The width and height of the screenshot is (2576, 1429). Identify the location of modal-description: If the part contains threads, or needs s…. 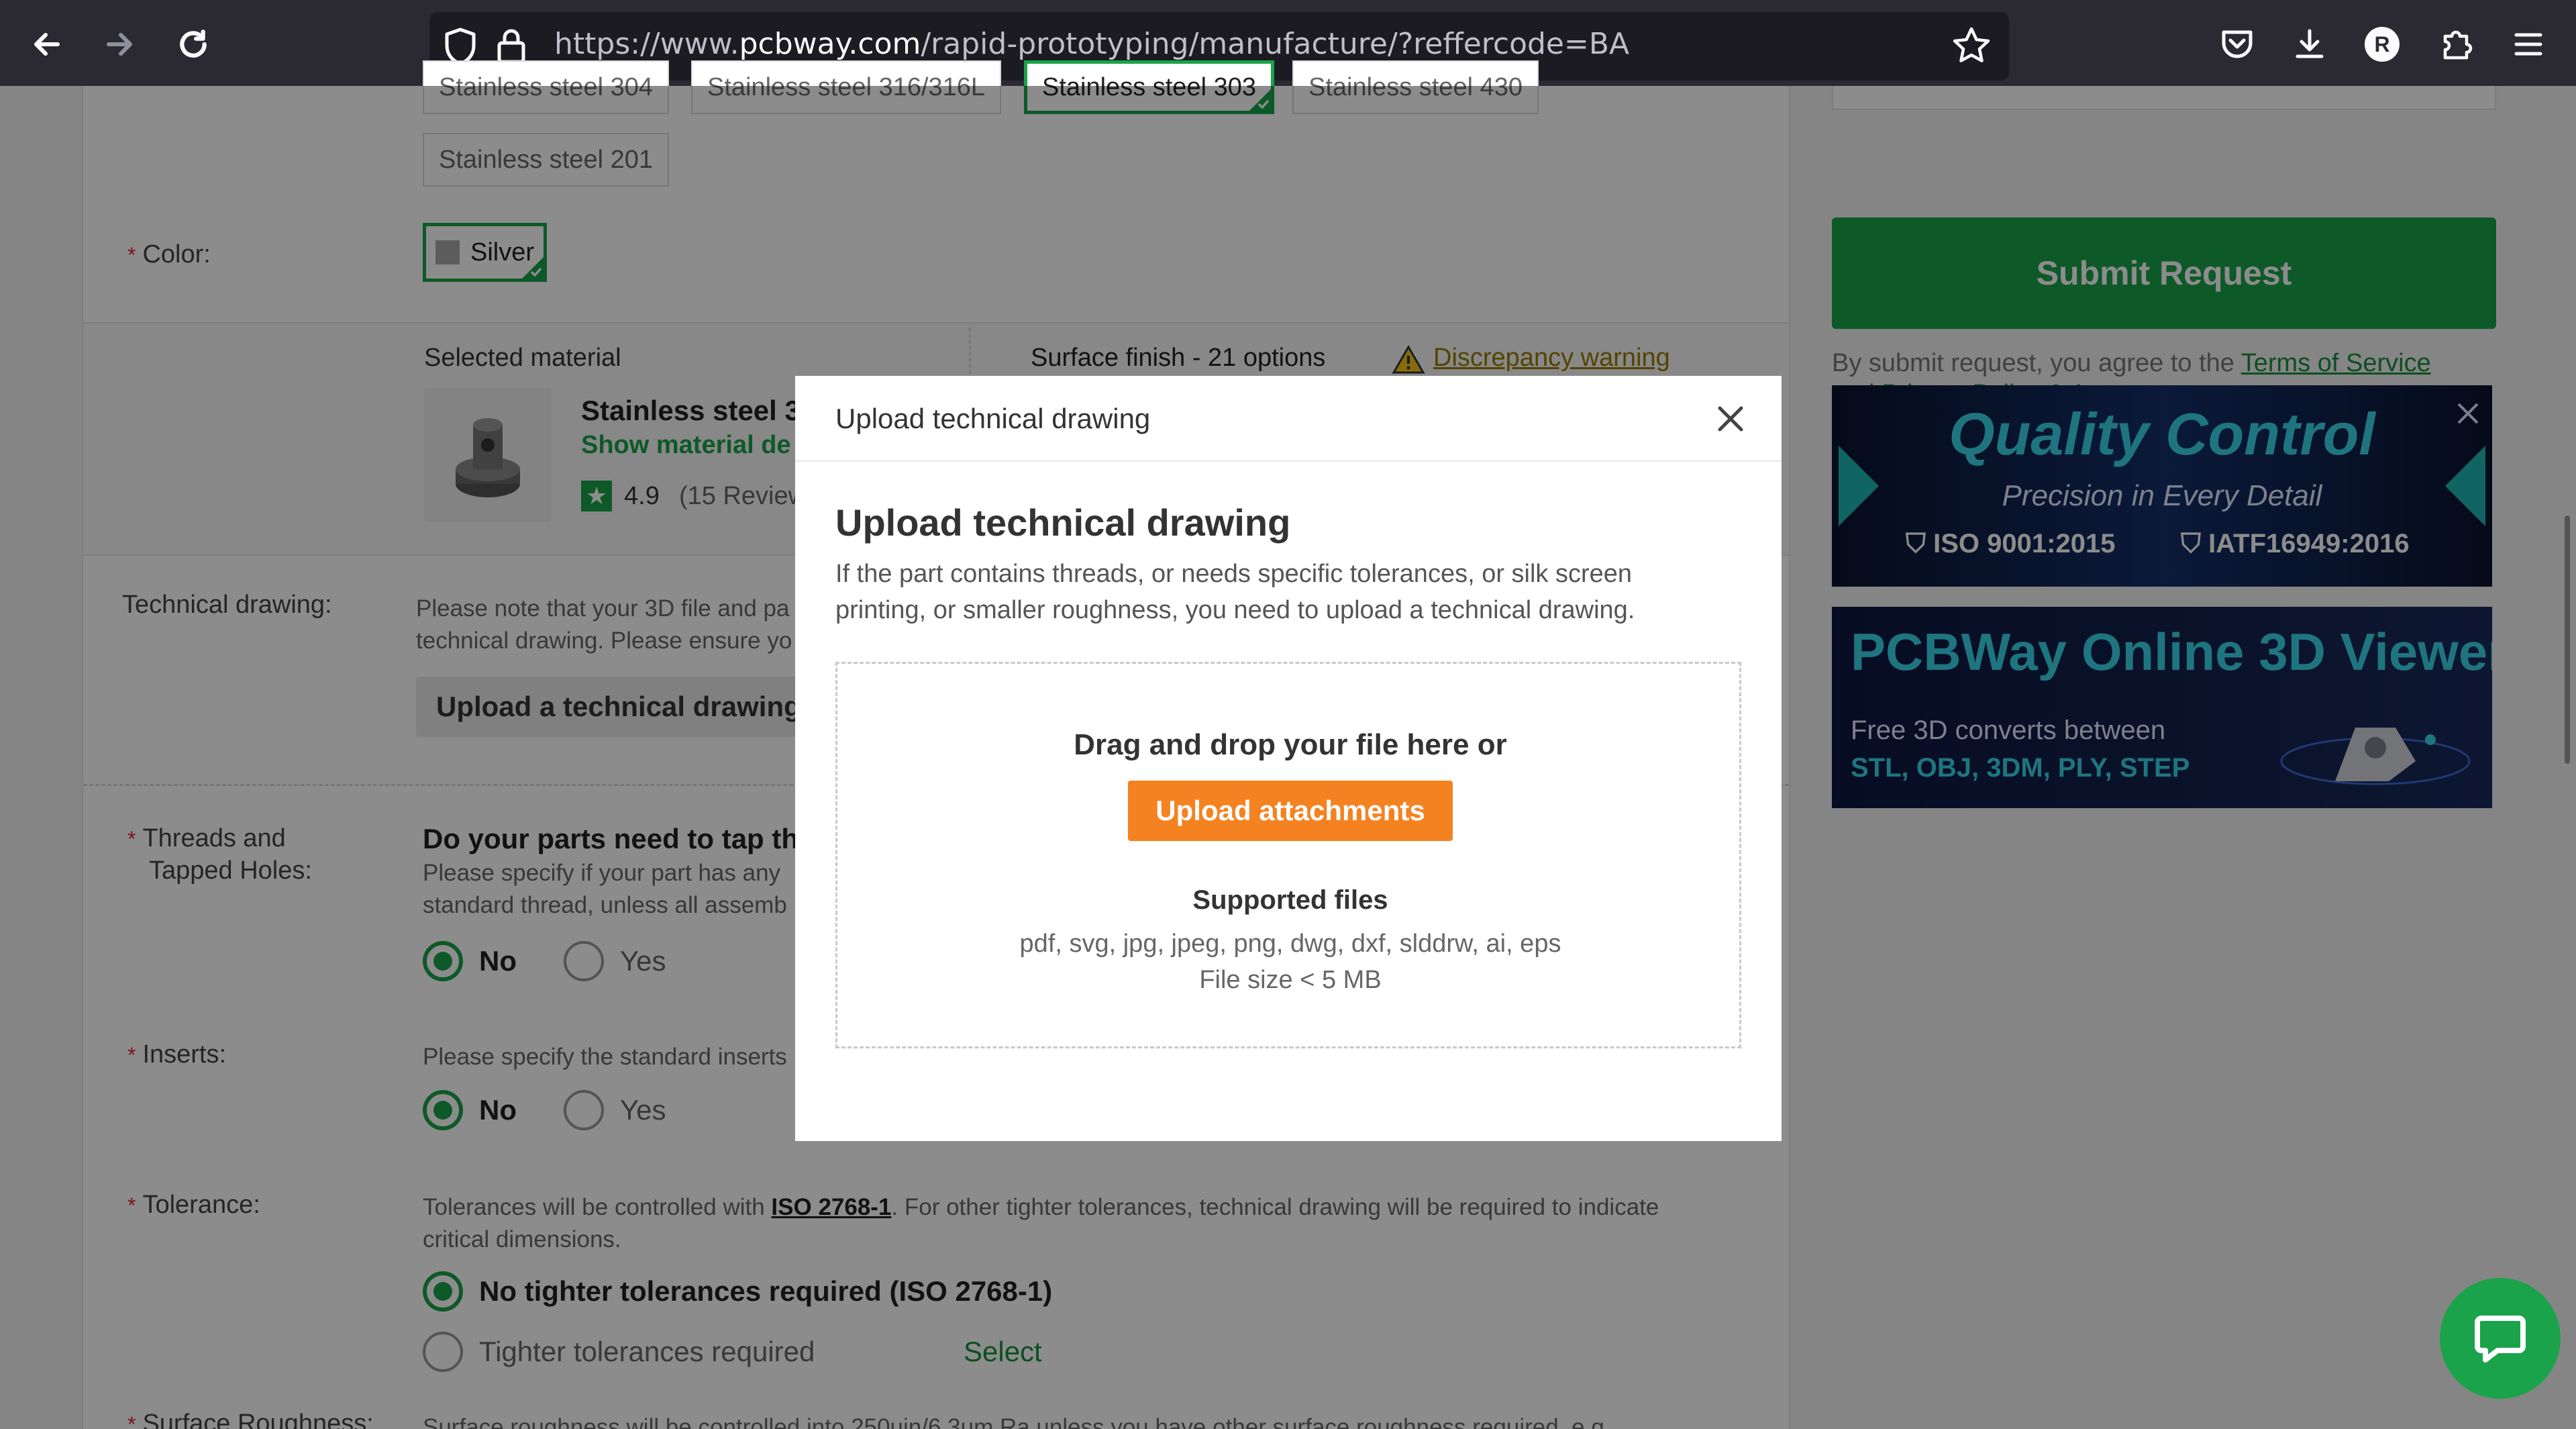
(1235, 592).